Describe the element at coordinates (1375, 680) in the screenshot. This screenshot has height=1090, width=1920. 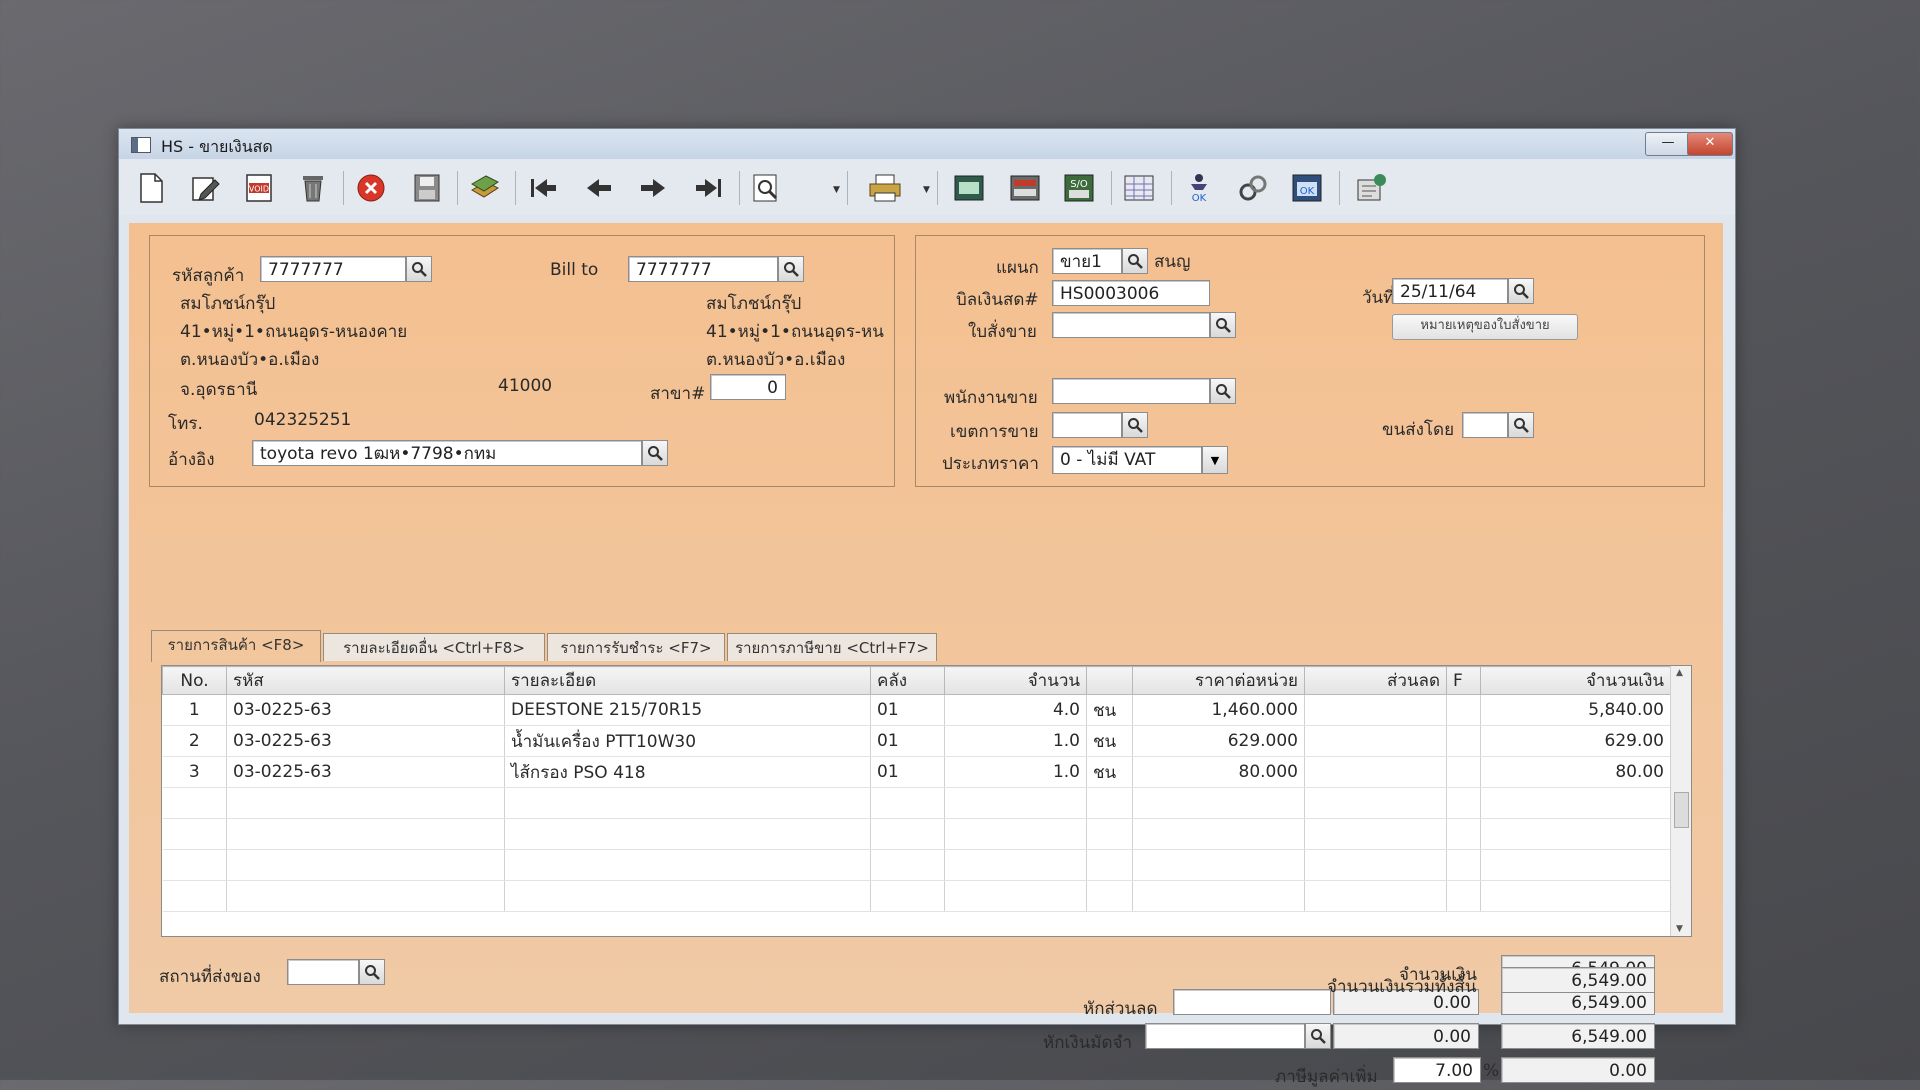
I see `col-discount: ส่วนลด` at that location.